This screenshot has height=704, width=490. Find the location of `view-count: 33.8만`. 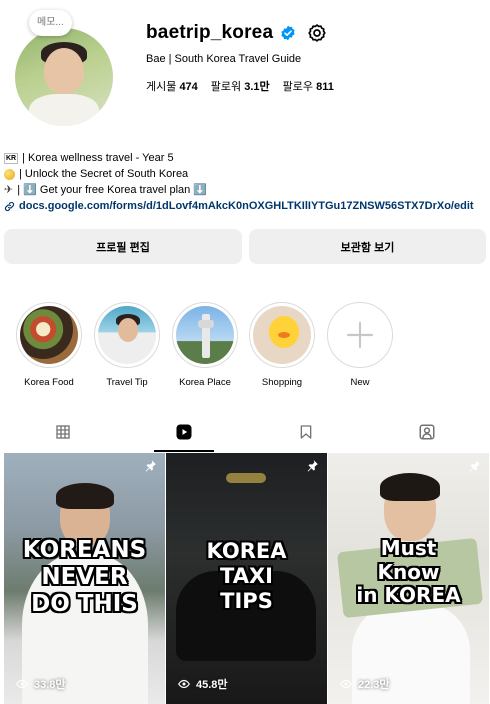

view-count: 33.8만 is located at coordinates (41, 684).